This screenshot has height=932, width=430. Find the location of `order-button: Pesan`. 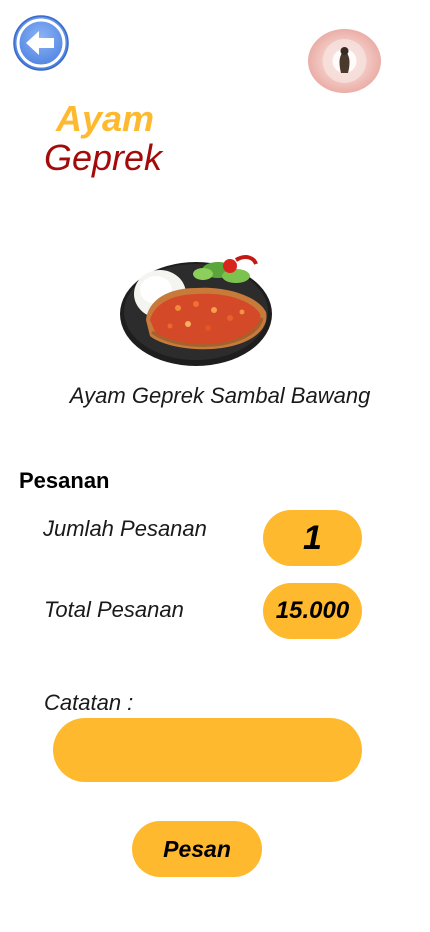

order-button: Pesan is located at coordinates (197, 849).